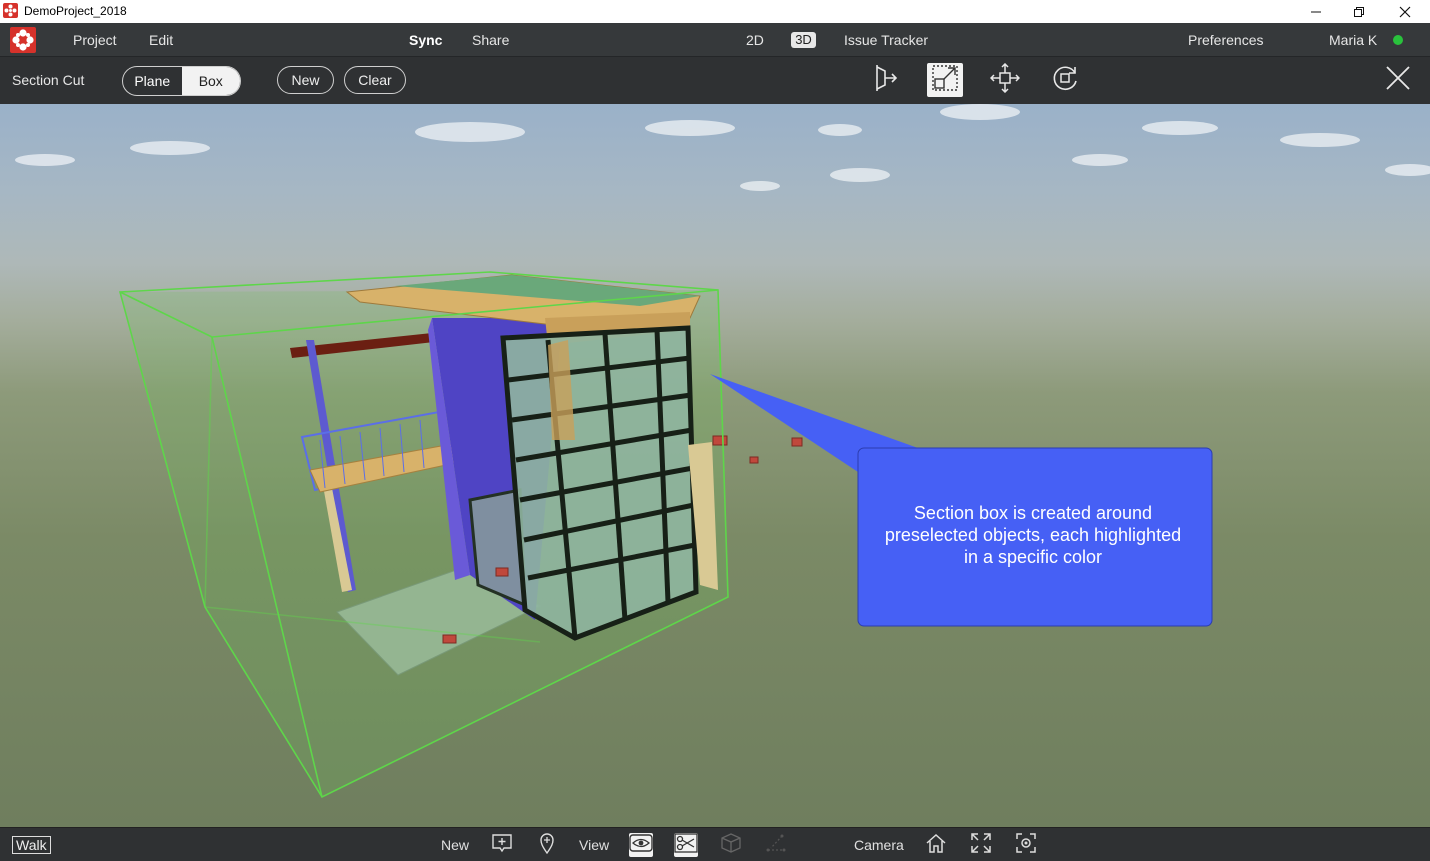 This screenshot has height=861, width=1430. I want to click on home-icon, so click(936, 845).